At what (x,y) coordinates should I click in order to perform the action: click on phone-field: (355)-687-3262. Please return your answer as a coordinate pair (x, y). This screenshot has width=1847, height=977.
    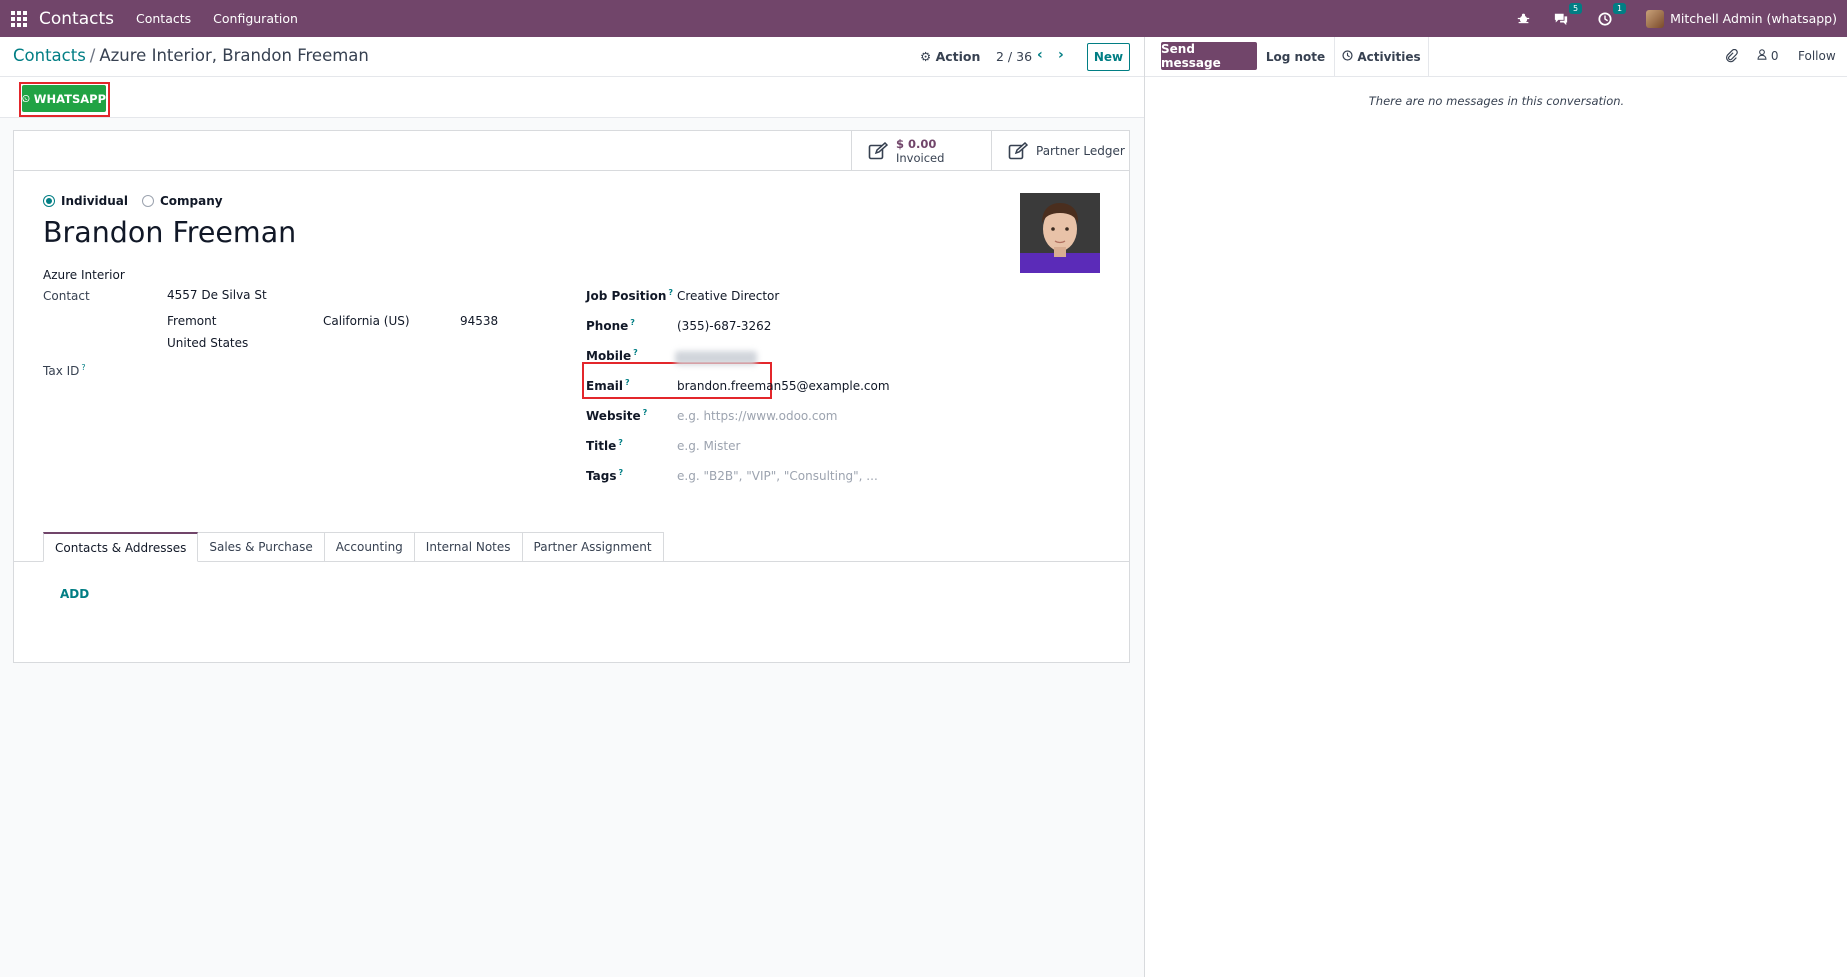
    Looking at the image, I should click on (724, 326).